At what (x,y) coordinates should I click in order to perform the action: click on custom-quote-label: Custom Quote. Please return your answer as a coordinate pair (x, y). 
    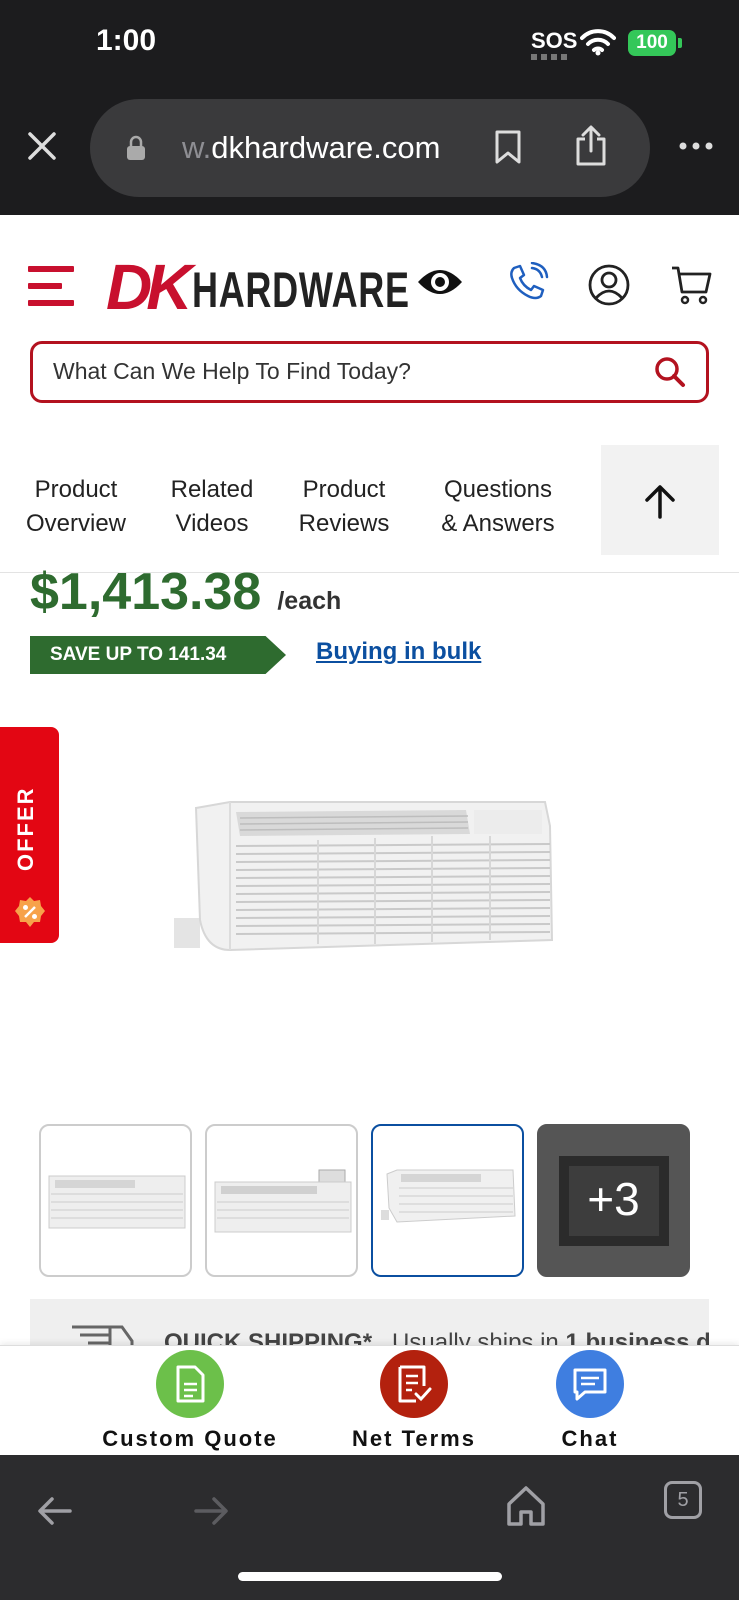
    Looking at the image, I should click on (190, 1438).